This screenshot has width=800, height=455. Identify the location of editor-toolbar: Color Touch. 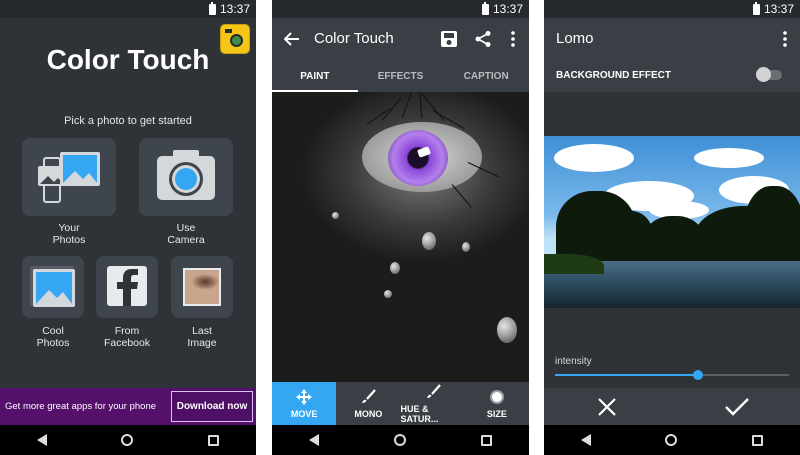
(400, 39).